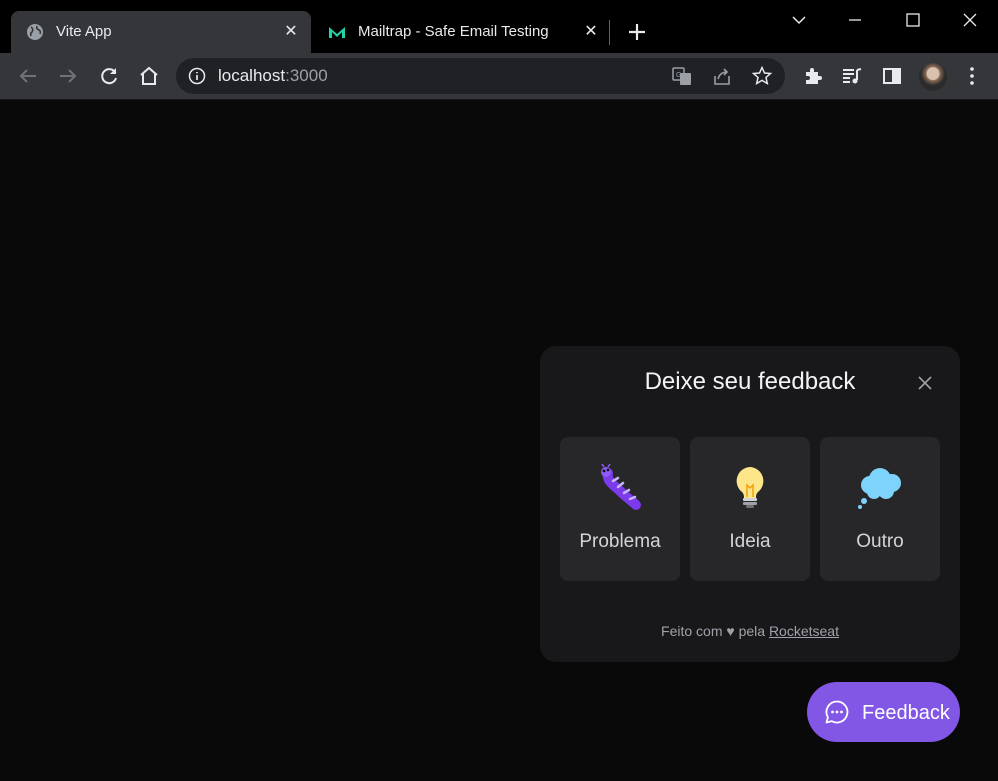 The width and height of the screenshot is (998, 781). Describe the element at coordinates (337, 32) in the screenshot. I see `mailtrap-icon` at that location.